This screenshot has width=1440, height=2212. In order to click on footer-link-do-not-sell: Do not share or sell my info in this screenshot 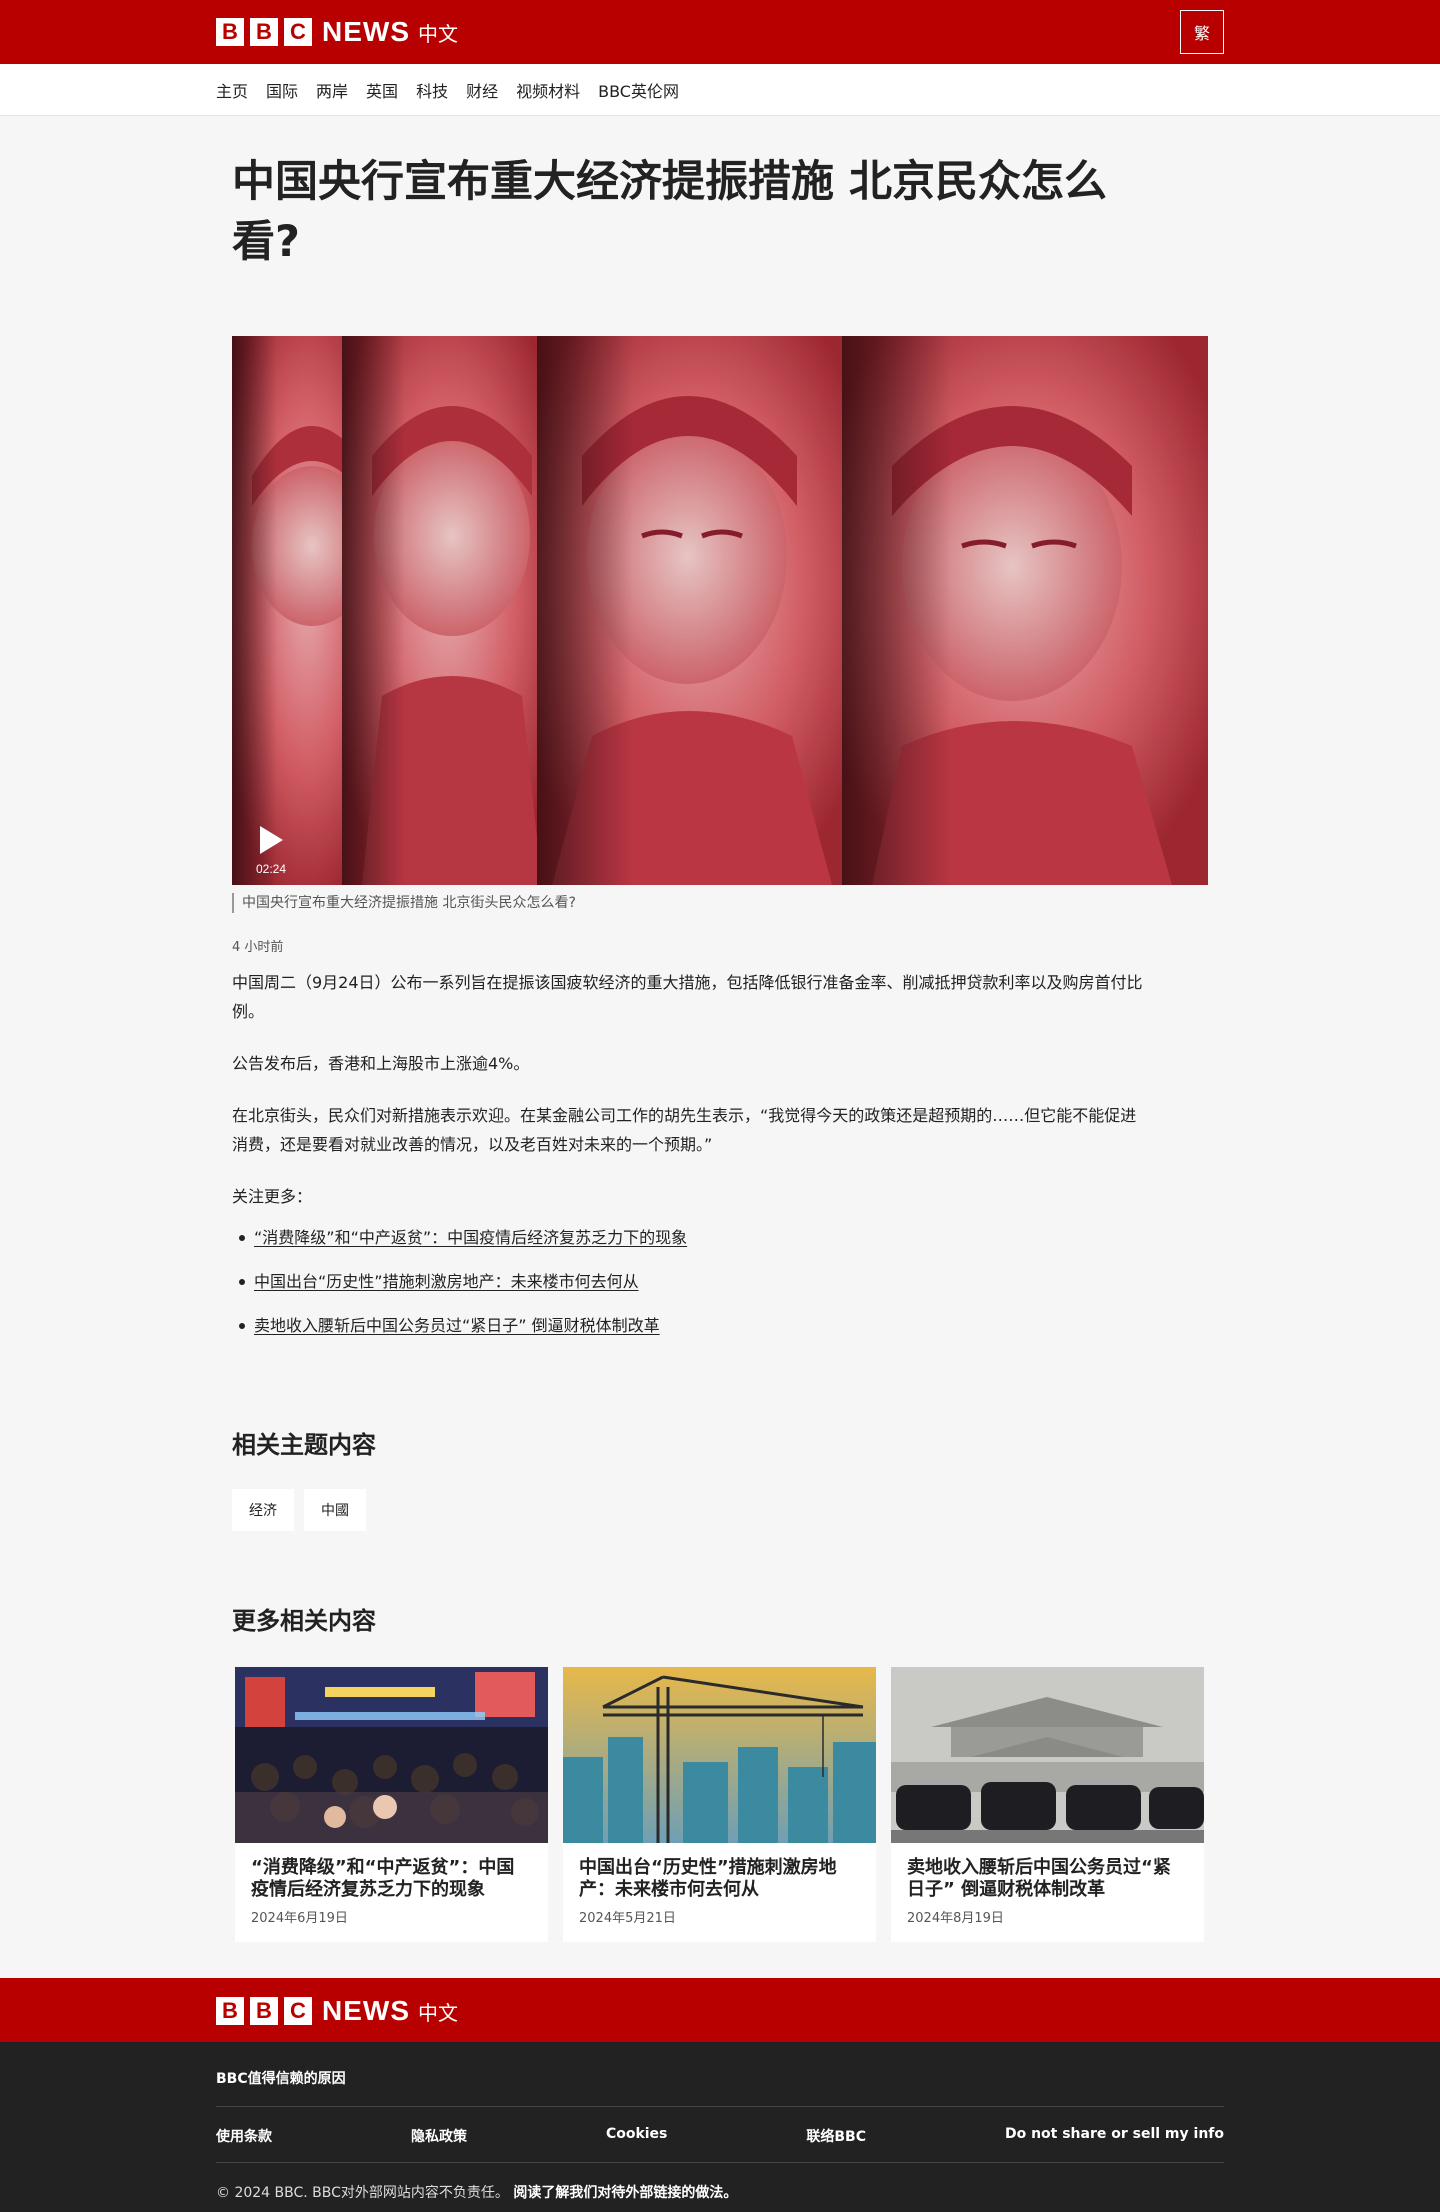, I will do `click(1114, 2136)`.